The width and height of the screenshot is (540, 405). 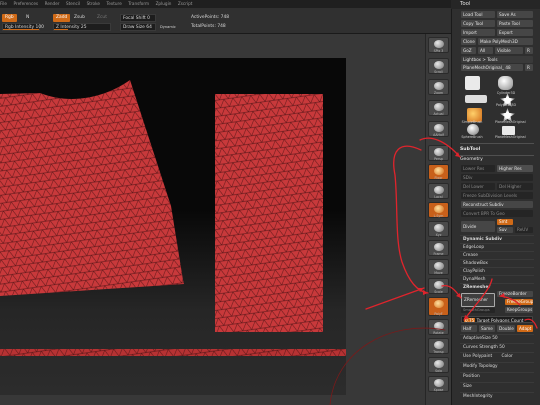 What do you see at coordinates (438, 346) in the screenshot?
I see `transp-button: Transp` at bounding box center [438, 346].